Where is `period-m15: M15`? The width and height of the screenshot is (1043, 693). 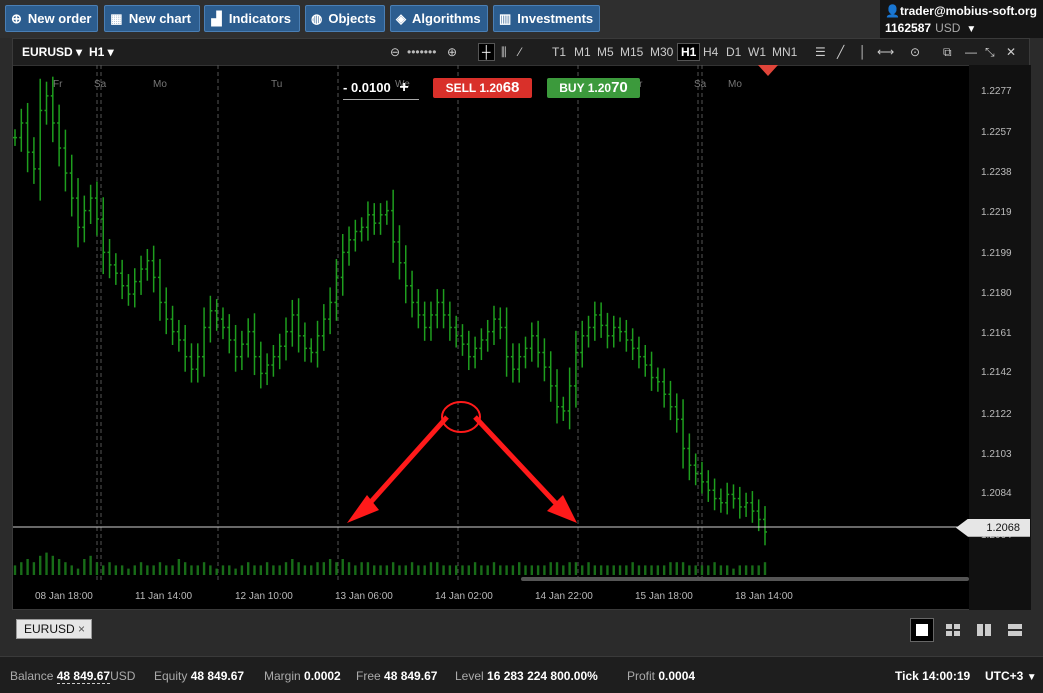 period-m15: M15 is located at coordinates (631, 52).